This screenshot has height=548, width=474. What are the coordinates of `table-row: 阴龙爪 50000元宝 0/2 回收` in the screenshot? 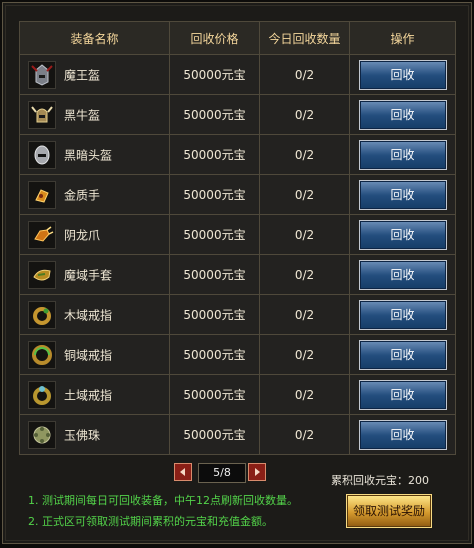 It's located at (237, 234).